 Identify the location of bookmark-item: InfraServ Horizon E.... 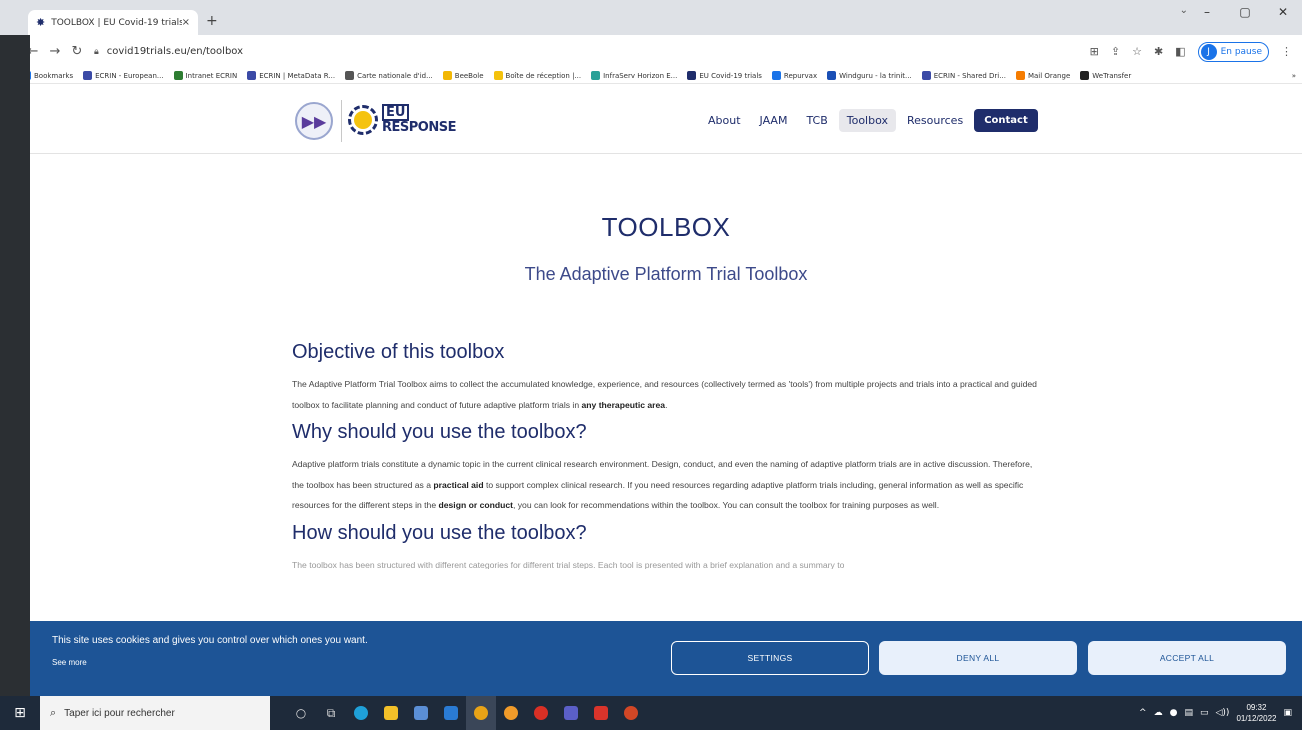
(634, 75).